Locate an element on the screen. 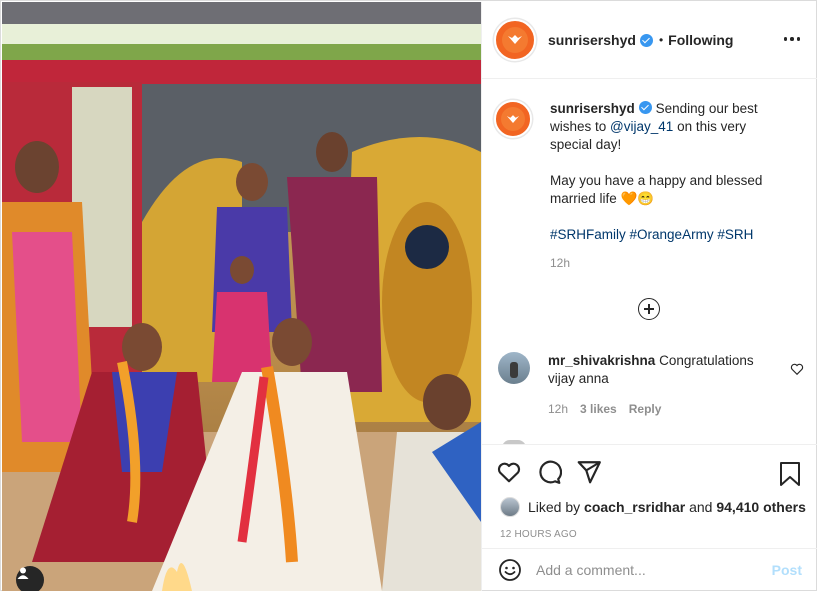 Image resolution: width=817 pixels, height=591 pixels. tagged-users-button is located at coordinates (30, 578).